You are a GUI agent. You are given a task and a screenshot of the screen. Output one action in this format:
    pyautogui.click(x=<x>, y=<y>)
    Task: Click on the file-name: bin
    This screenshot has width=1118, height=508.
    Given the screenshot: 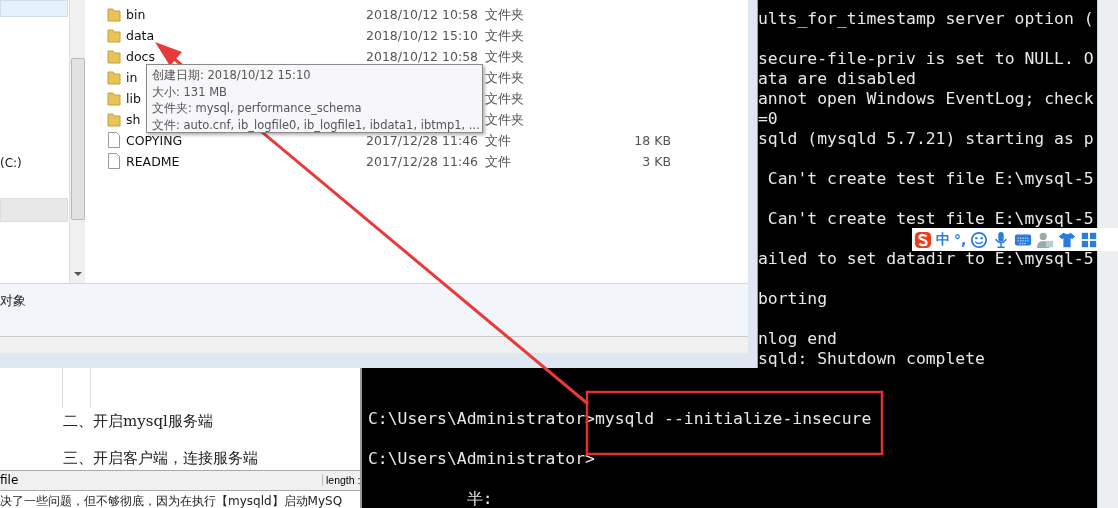 What is the action you would take?
    pyautogui.click(x=136, y=14)
    